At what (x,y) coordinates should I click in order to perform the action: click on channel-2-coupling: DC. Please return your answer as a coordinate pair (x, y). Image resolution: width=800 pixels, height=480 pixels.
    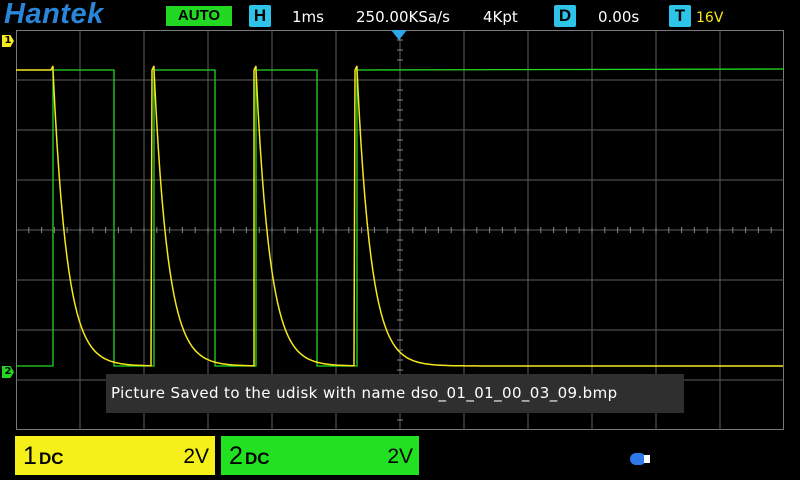
    Looking at the image, I should click on (257, 458).